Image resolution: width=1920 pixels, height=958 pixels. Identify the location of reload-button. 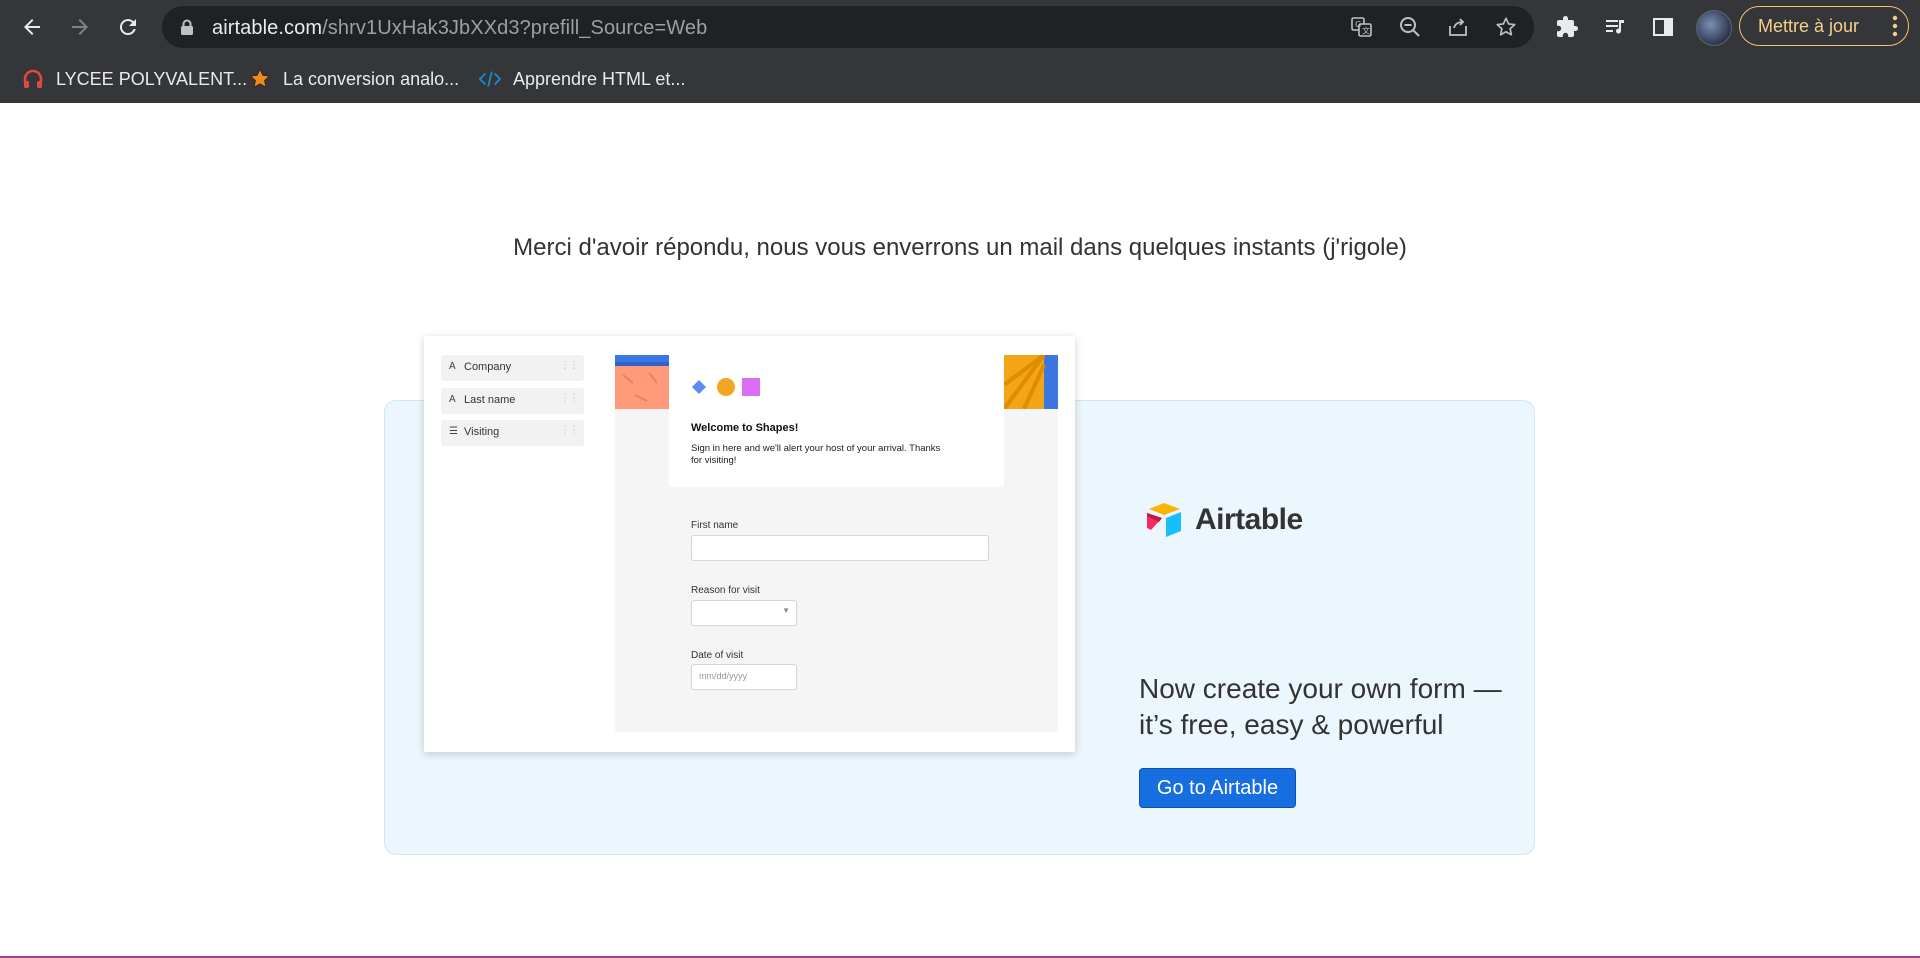
(128, 27).